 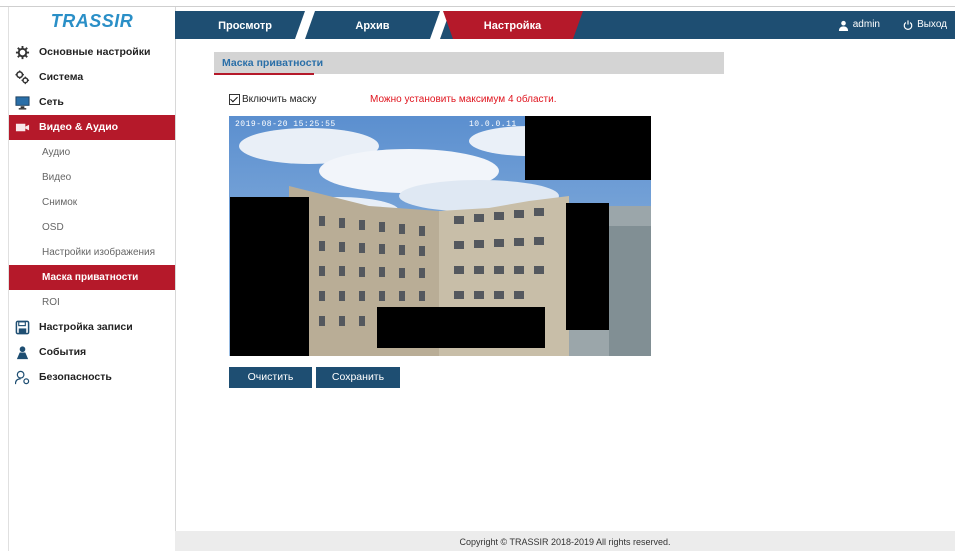 I want to click on sidebar-subitem-osd: OSD, so click(x=92, y=227).